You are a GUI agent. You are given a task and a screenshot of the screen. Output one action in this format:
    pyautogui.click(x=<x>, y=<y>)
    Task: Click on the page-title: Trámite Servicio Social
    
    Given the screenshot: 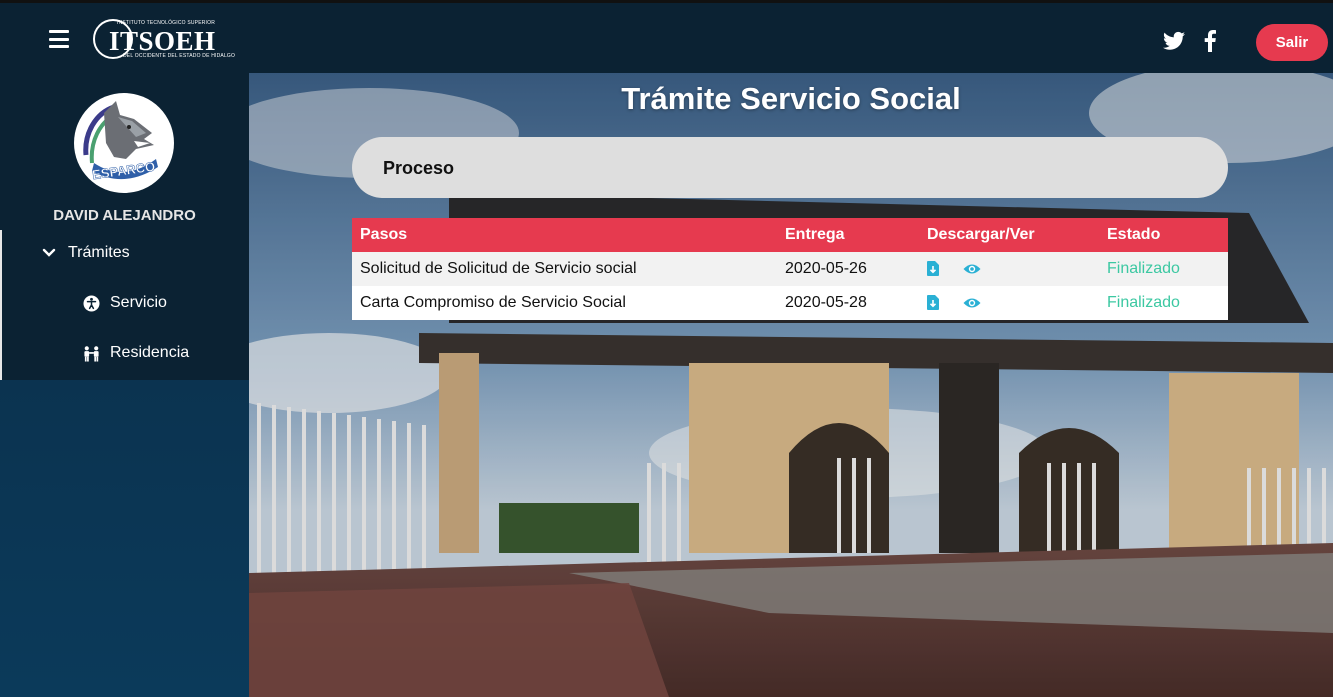 What is the action you would take?
    pyautogui.click(x=791, y=98)
    